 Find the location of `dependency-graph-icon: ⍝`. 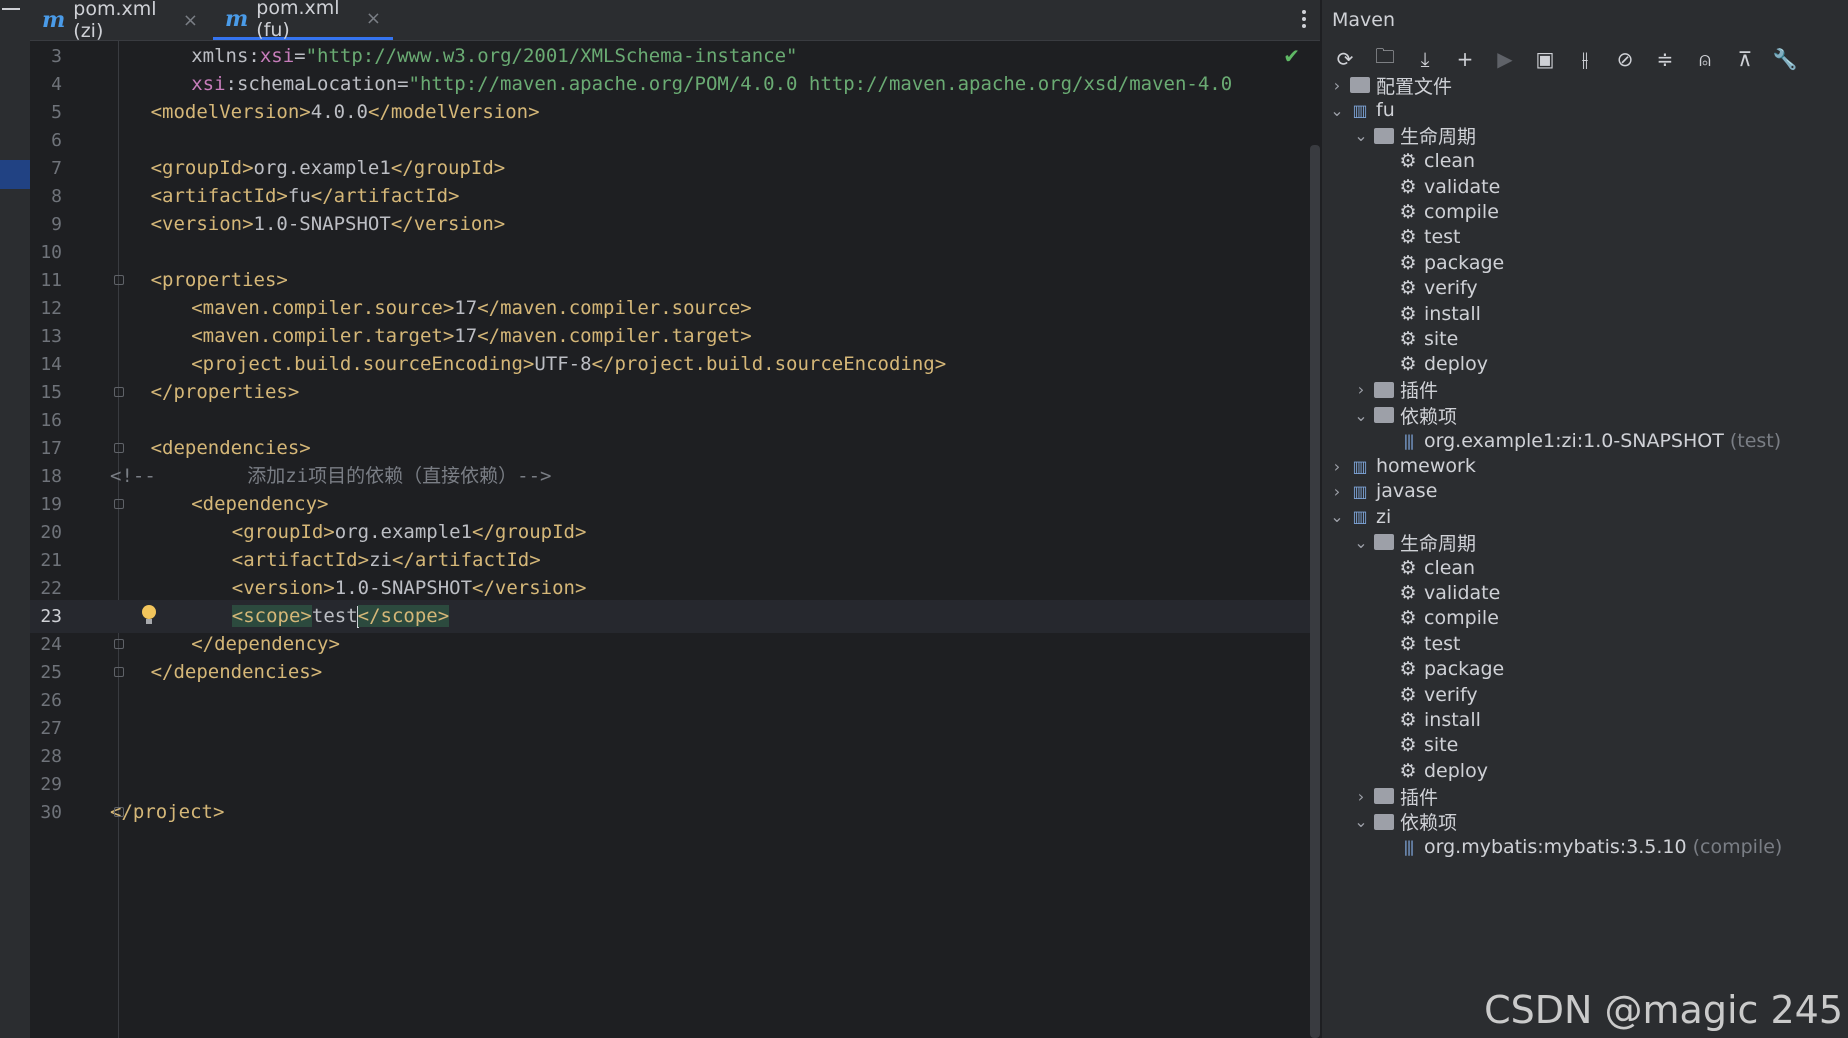

dependency-graph-icon: ⍝ is located at coordinates (1705, 59).